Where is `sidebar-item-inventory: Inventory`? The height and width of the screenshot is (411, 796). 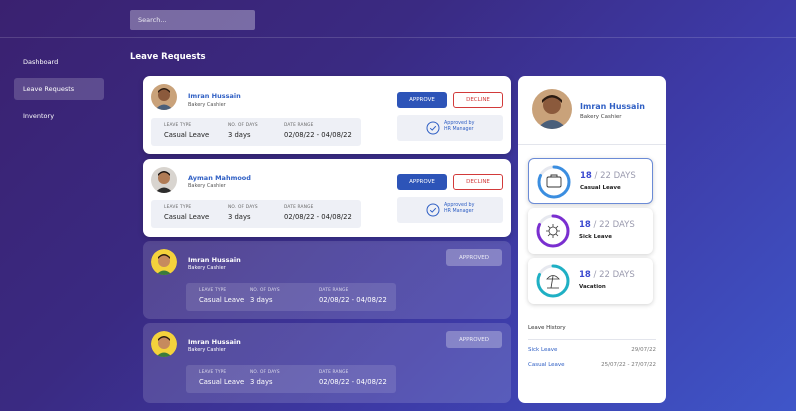 sidebar-item-inventory: Inventory is located at coordinates (59, 116).